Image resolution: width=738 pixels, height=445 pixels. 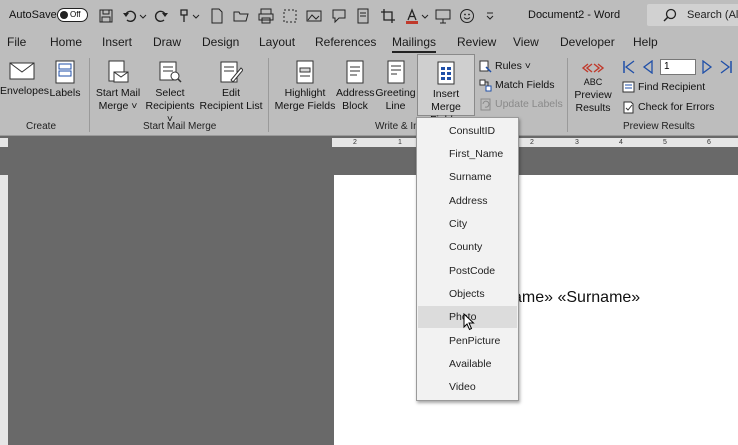 I want to click on match-fields-icon, so click(x=485, y=85).